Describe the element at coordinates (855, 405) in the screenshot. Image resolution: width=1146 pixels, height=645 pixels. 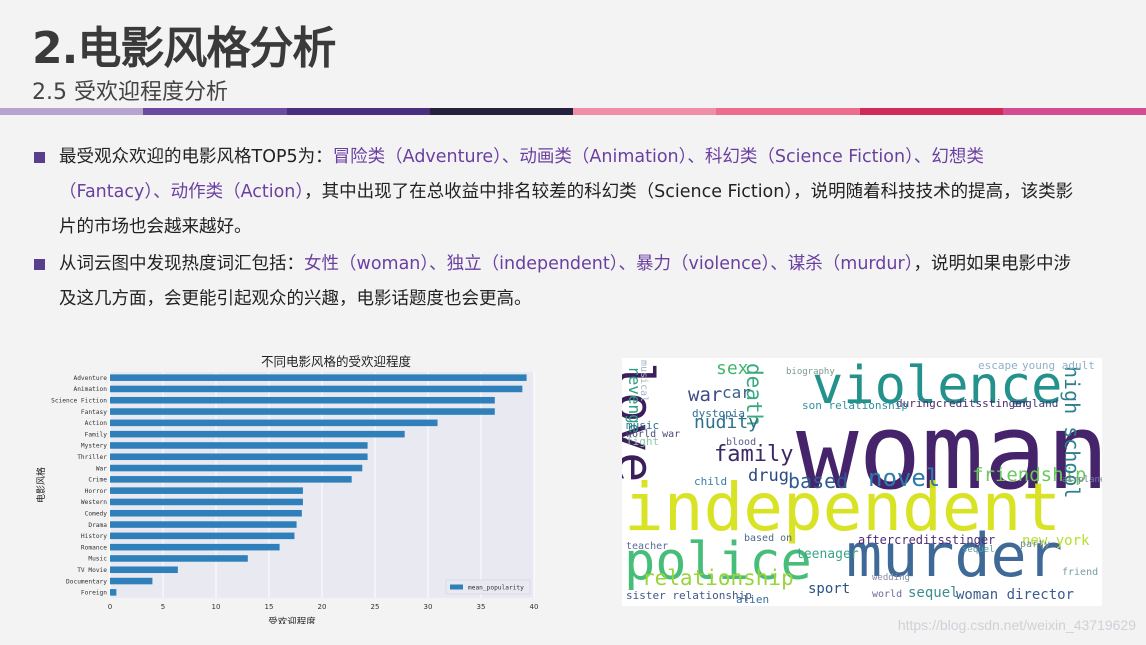
I see `wordcloud-word: son relationship` at that location.